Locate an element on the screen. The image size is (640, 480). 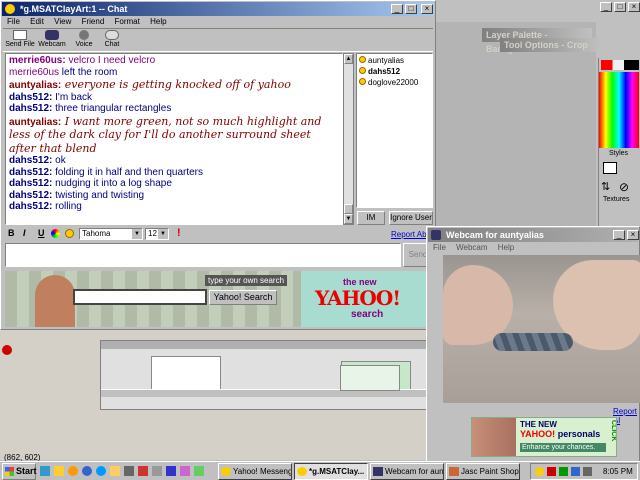
color-palette-icon is located at coordinates (55, 233).